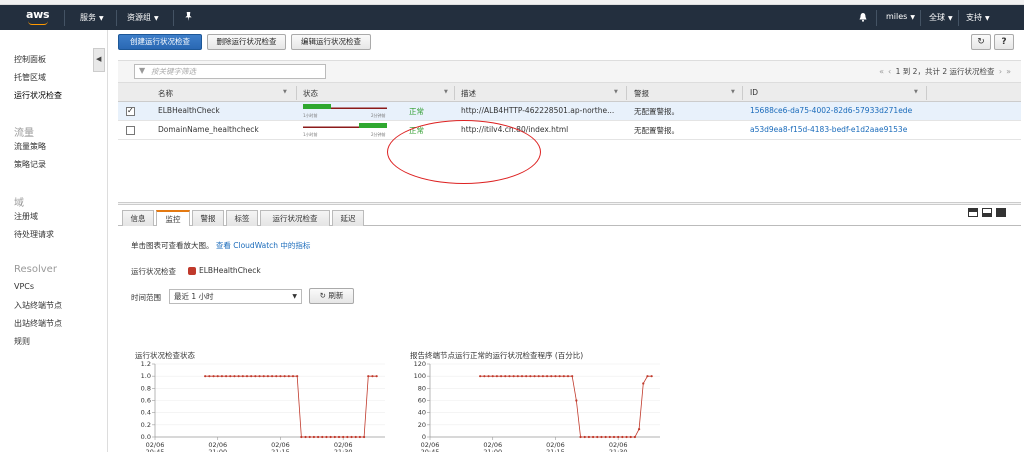  Describe the element at coordinates (569, 71) in the screenshot. I see `filter-row: ▼ « ‹ 1 到 2，共计 2 运行状况检查 › »` at that location.